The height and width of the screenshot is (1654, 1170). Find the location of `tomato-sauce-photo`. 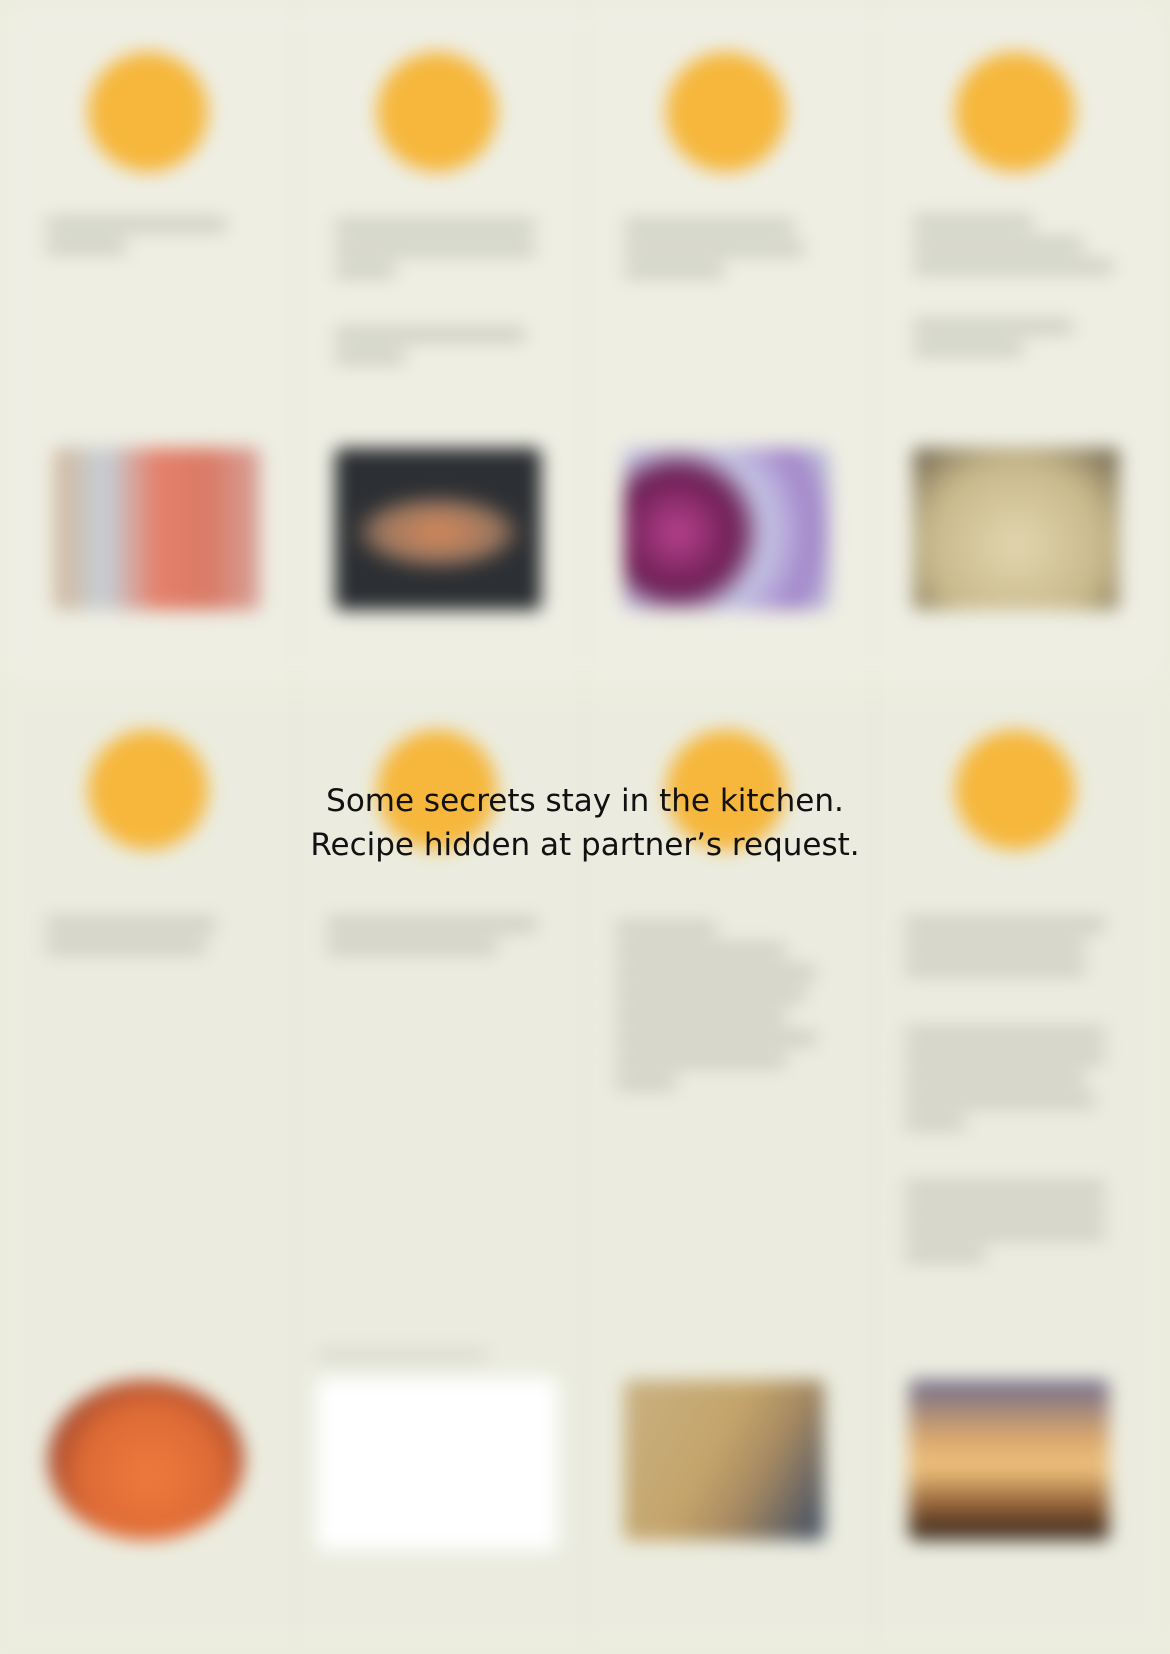

tomato-sauce-photo is located at coordinates (146, 1460).